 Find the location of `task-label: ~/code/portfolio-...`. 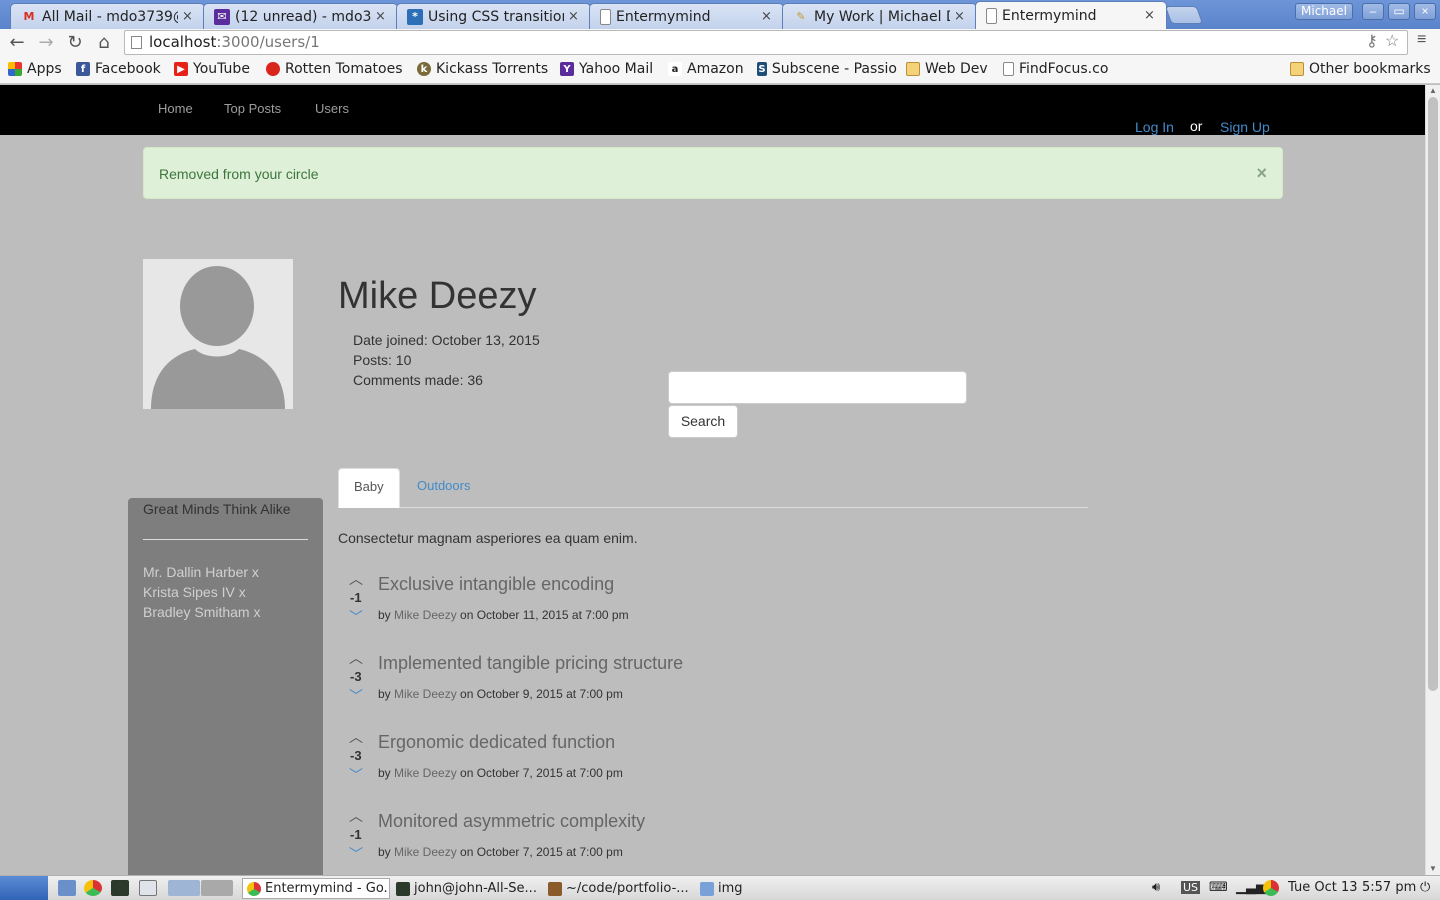

task-label: ~/code/portfolio-... is located at coordinates (627, 888).